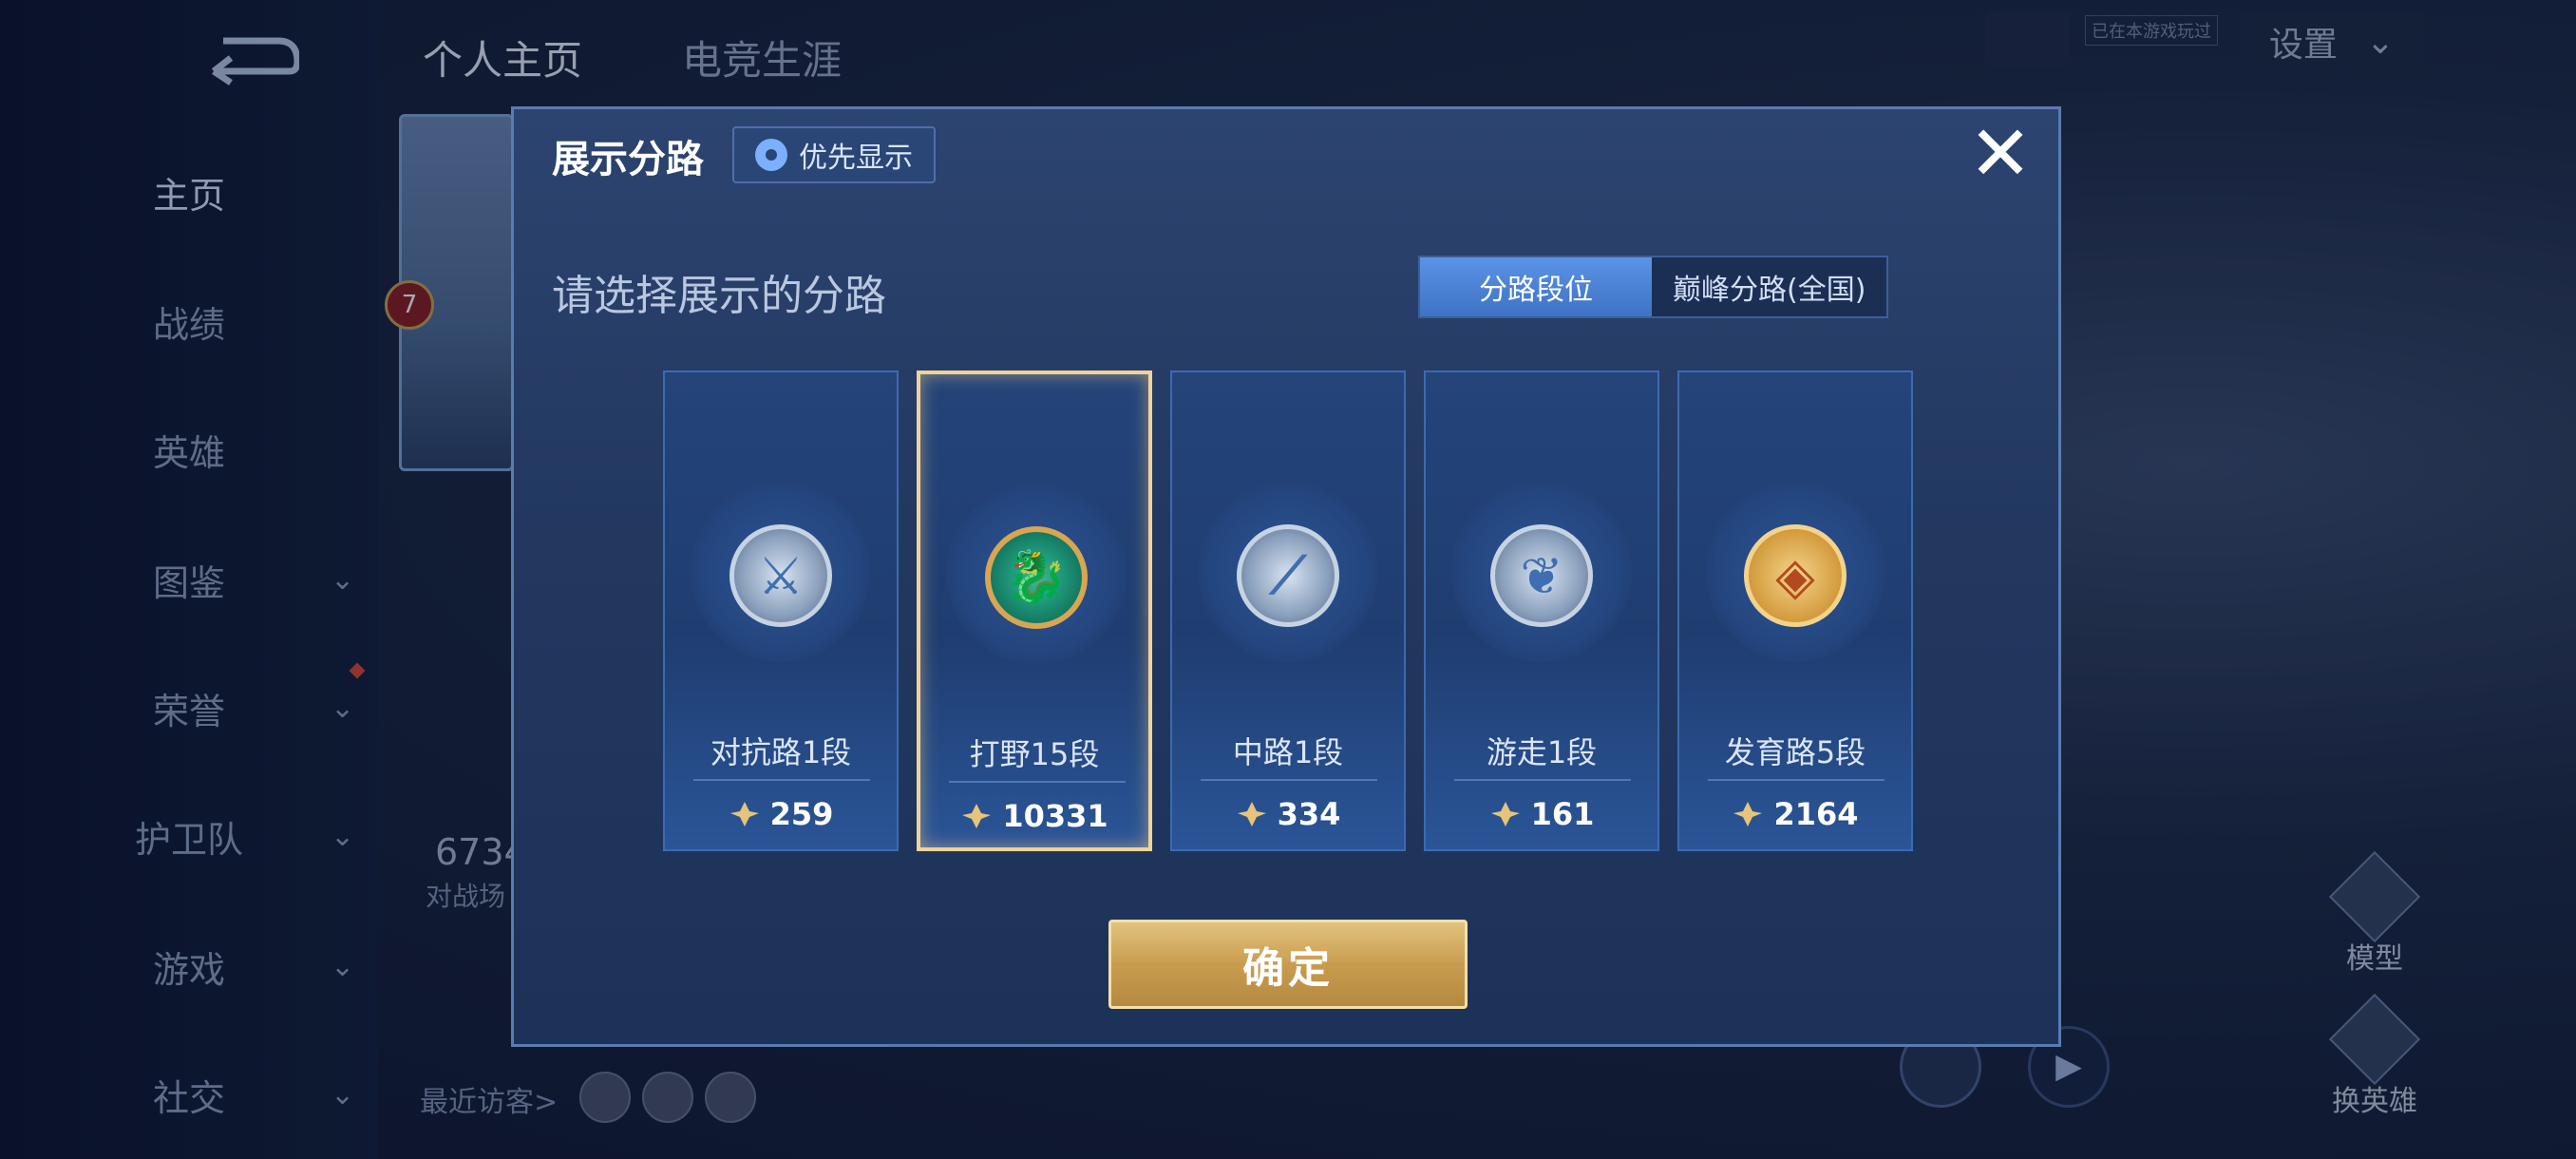 The height and width of the screenshot is (1159, 2576). What do you see at coordinates (719, 296) in the screenshot?
I see `modal-subtitle: 请选择展示的分路` at bounding box center [719, 296].